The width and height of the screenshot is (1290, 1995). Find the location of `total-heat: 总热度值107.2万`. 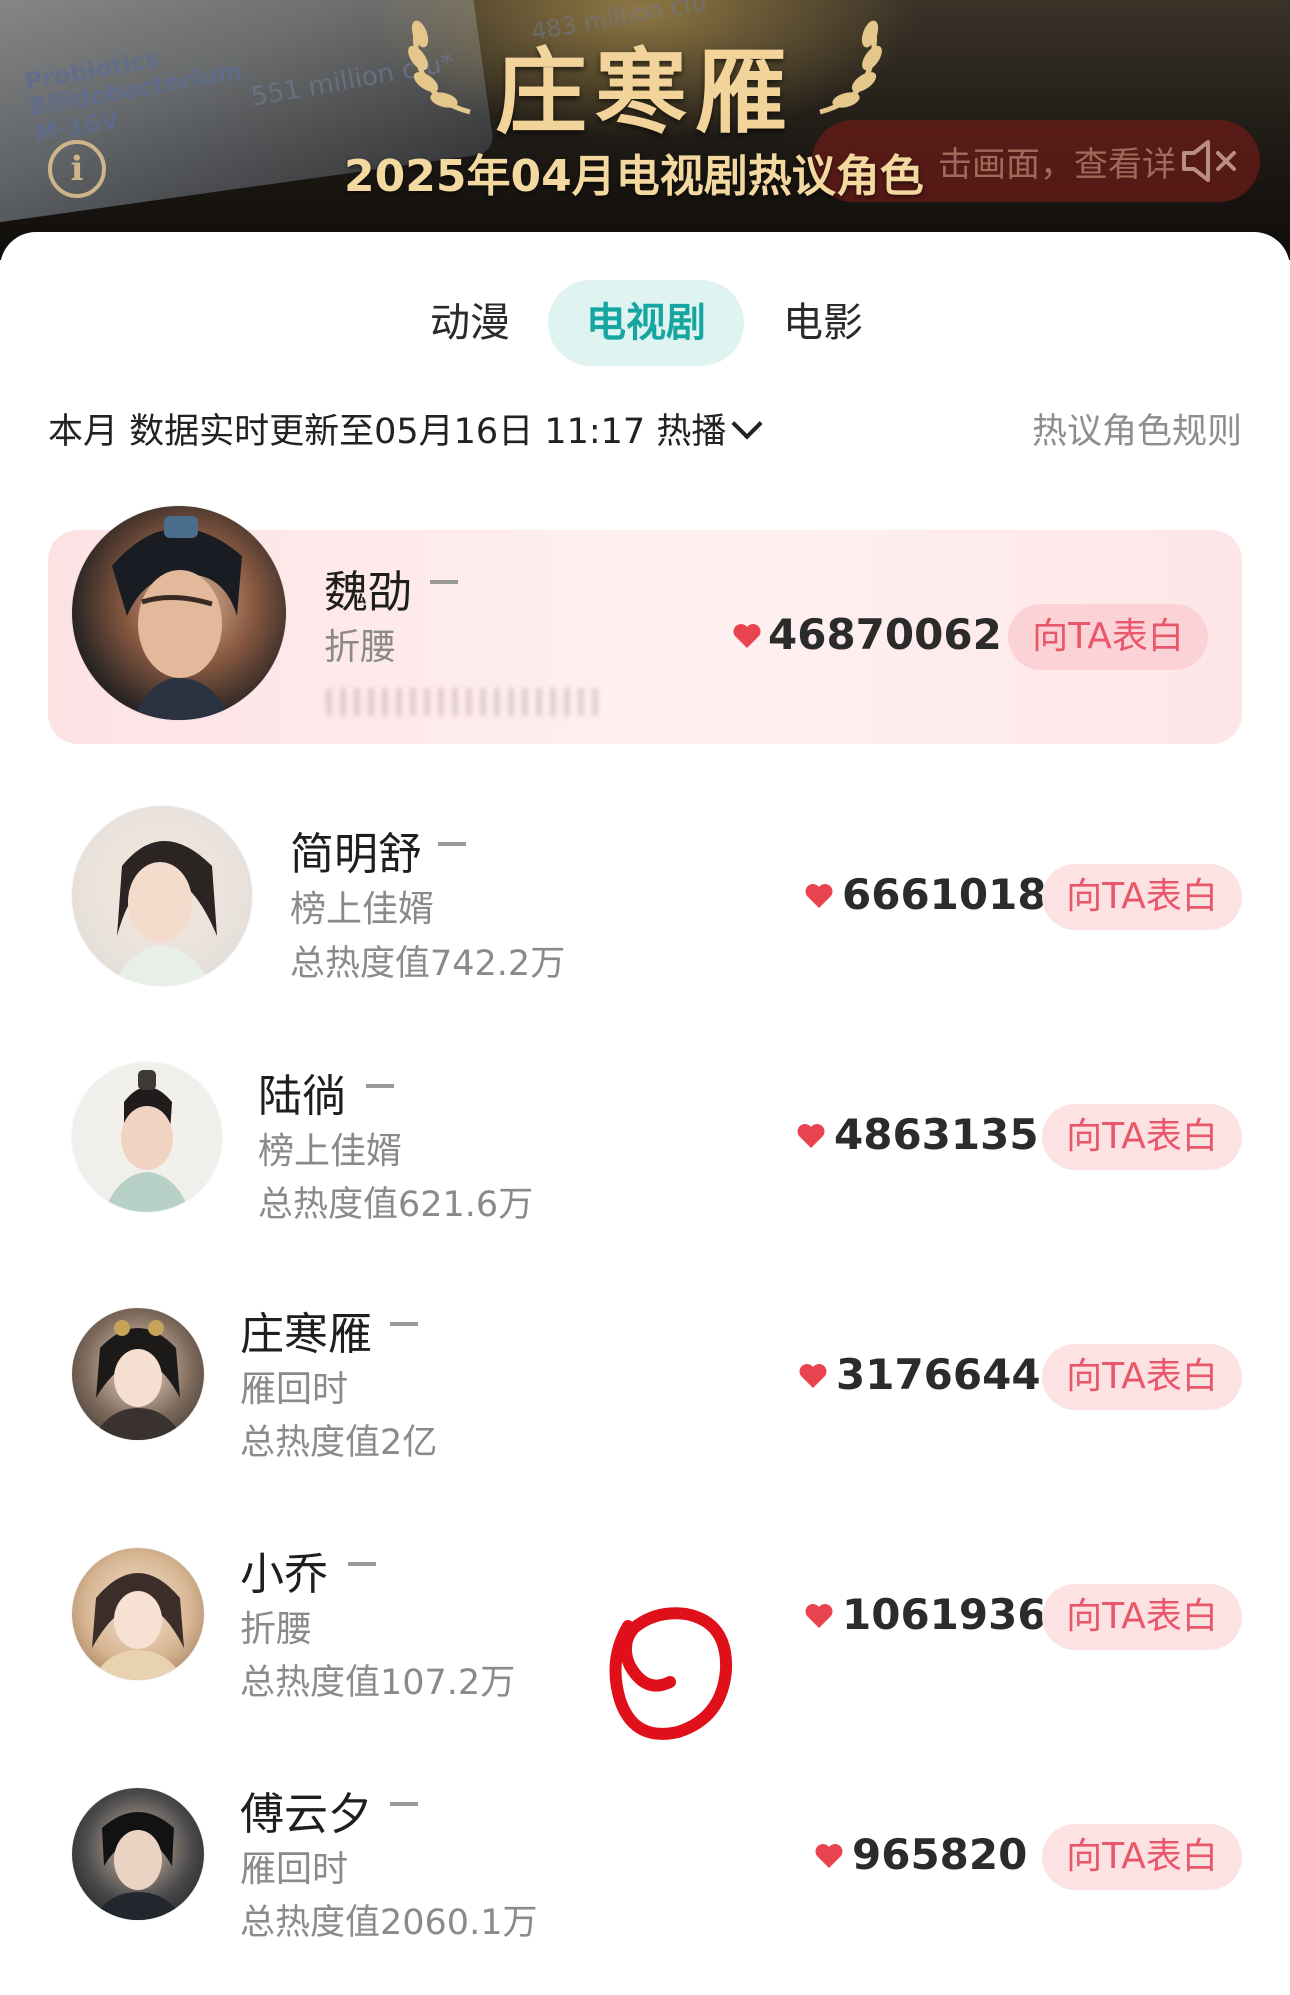

total-heat: 总热度值107.2万 is located at coordinates (378, 1683).